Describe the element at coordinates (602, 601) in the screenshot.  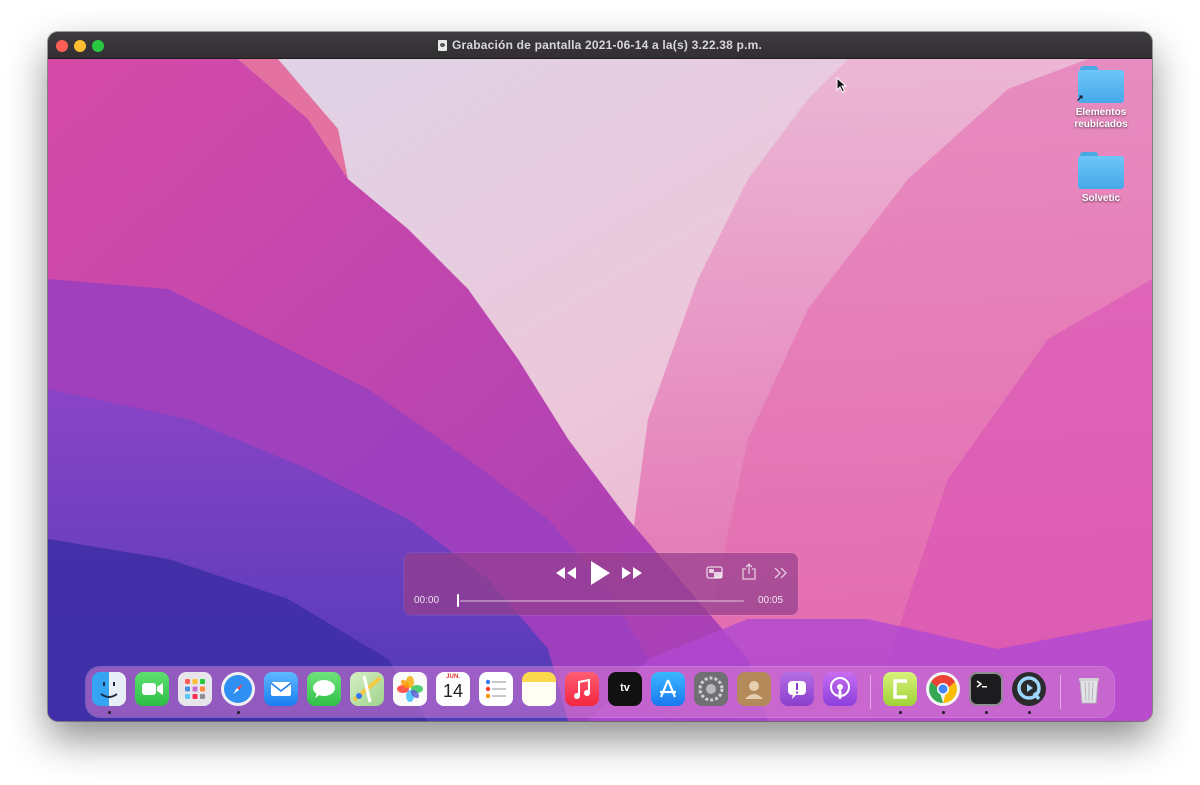
I see `scrubber-track` at that location.